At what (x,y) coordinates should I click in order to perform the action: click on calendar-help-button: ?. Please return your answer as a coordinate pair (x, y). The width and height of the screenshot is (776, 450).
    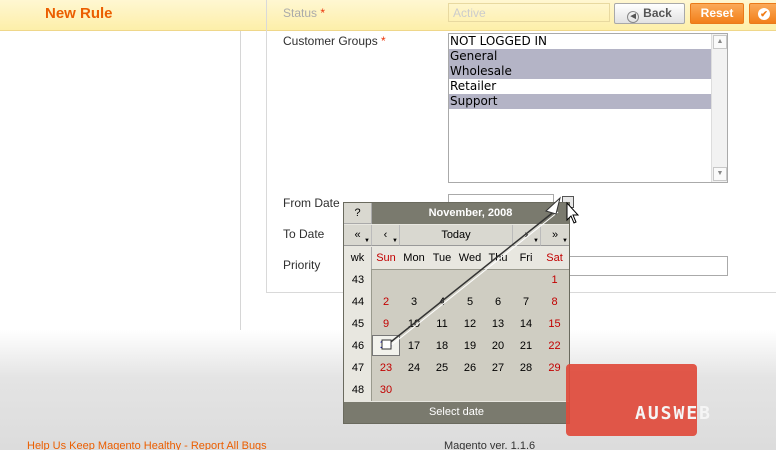
    Looking at the image, I should click on (358, 213).